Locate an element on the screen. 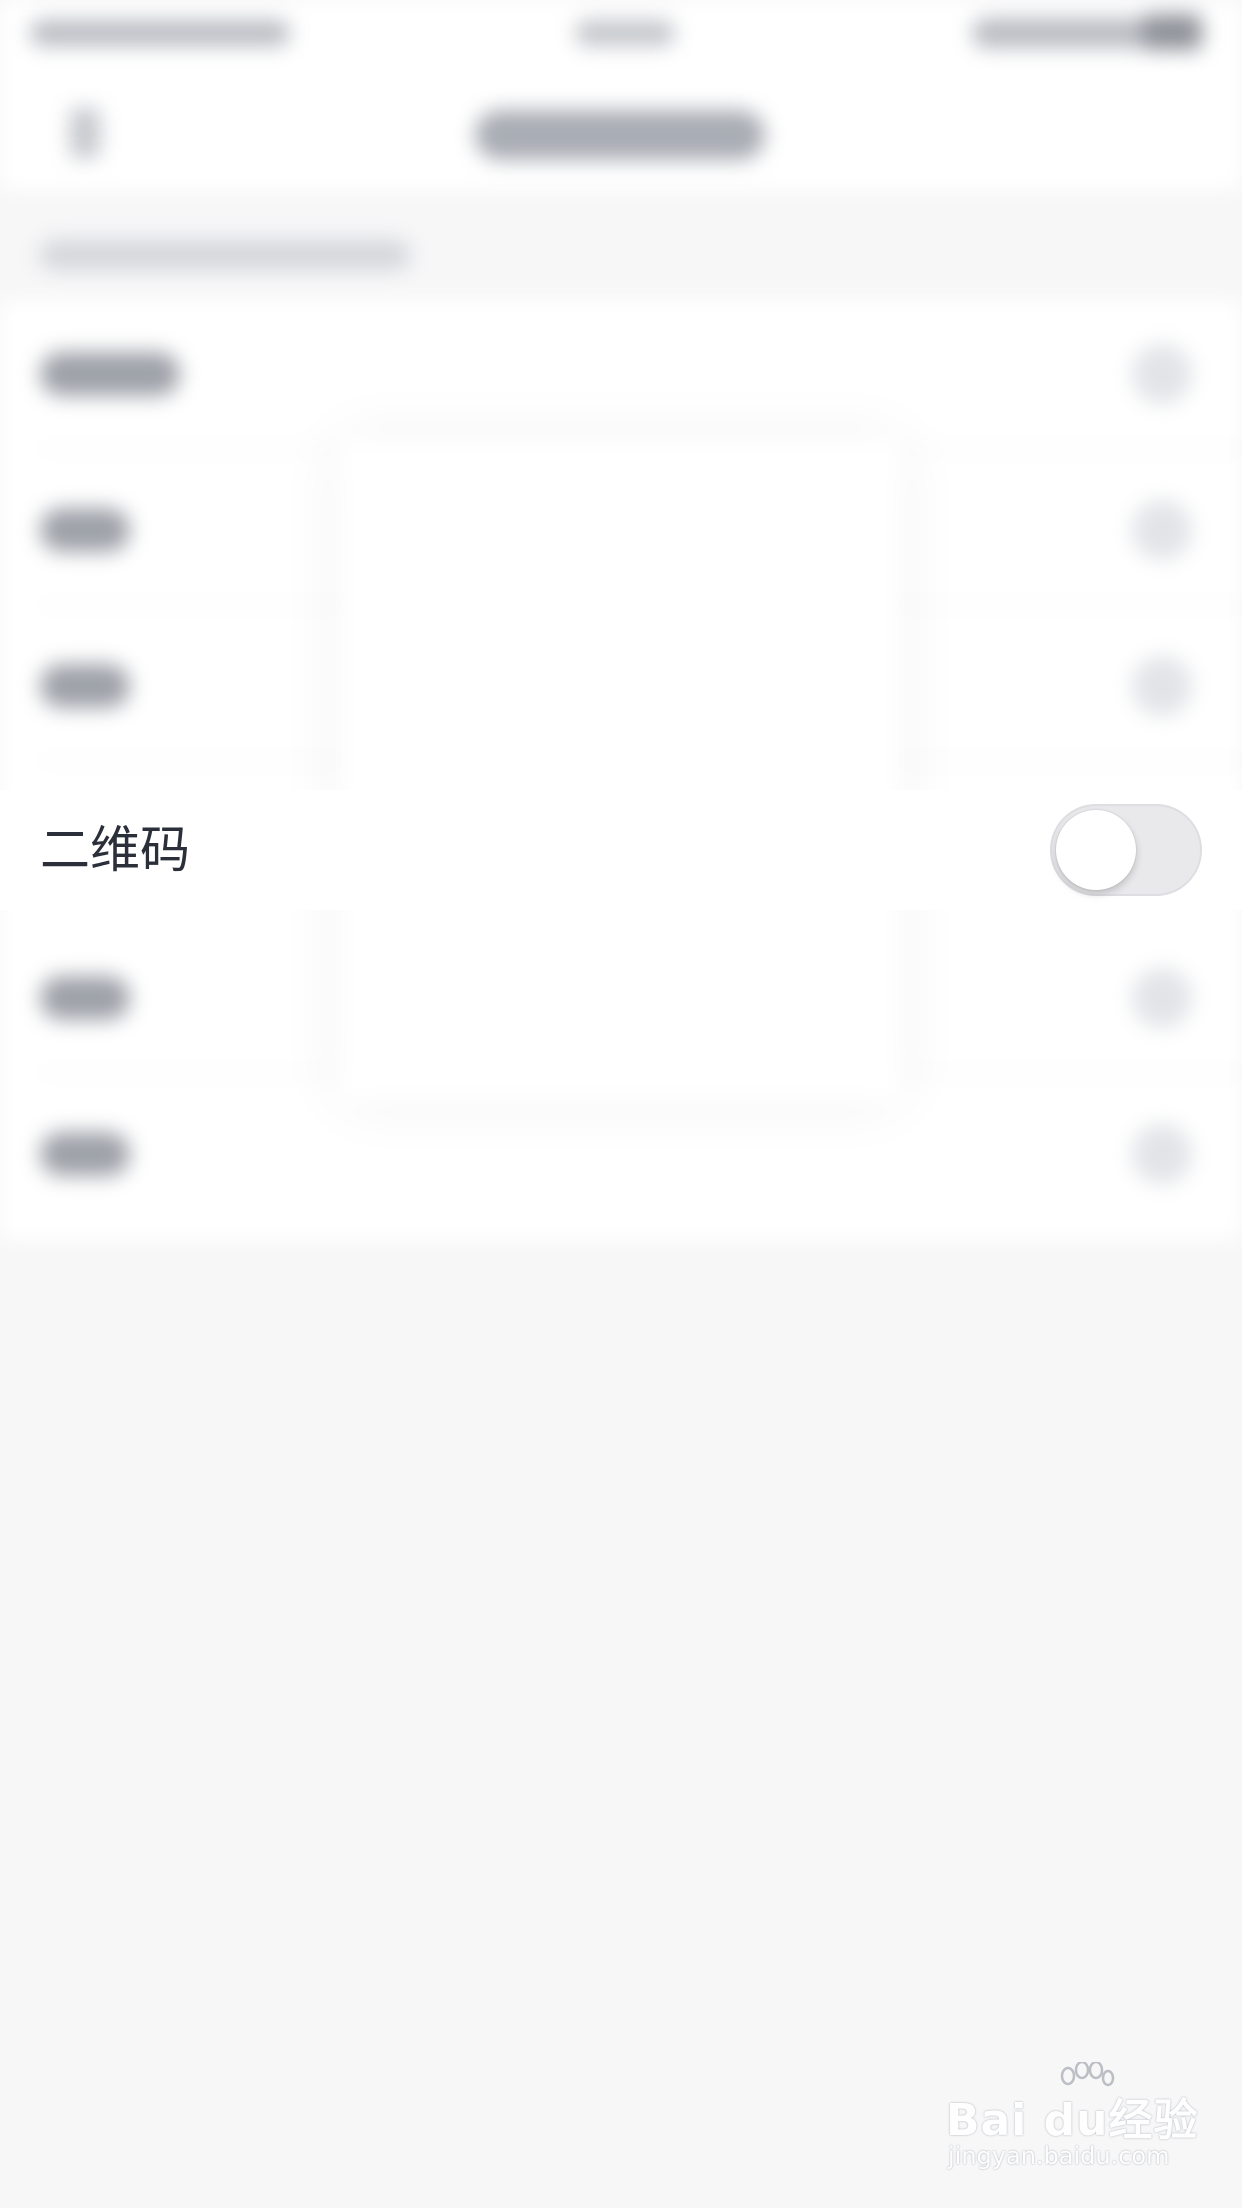 The image size is (1242, 2208). toggle-knob is located at coordinates (1096, 850).